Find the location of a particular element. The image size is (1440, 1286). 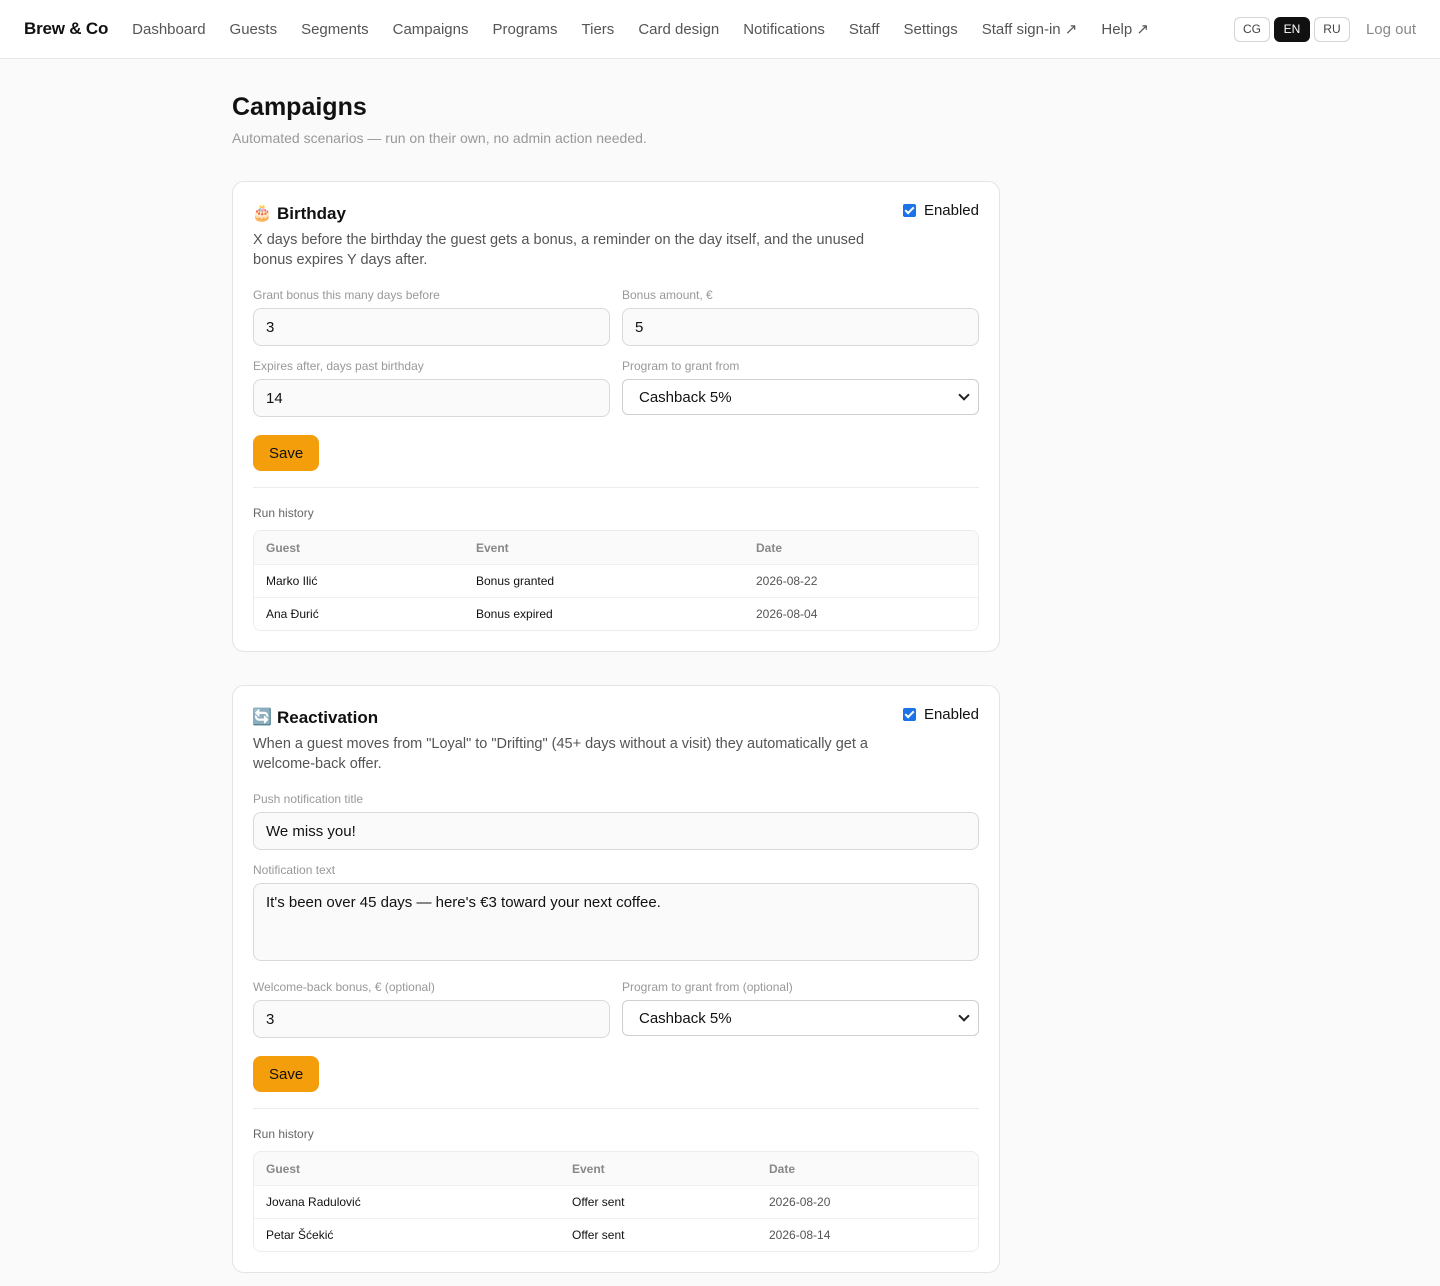

reactivation-program-label: Program to grant from (optional) is located at coordinates (707, 987).